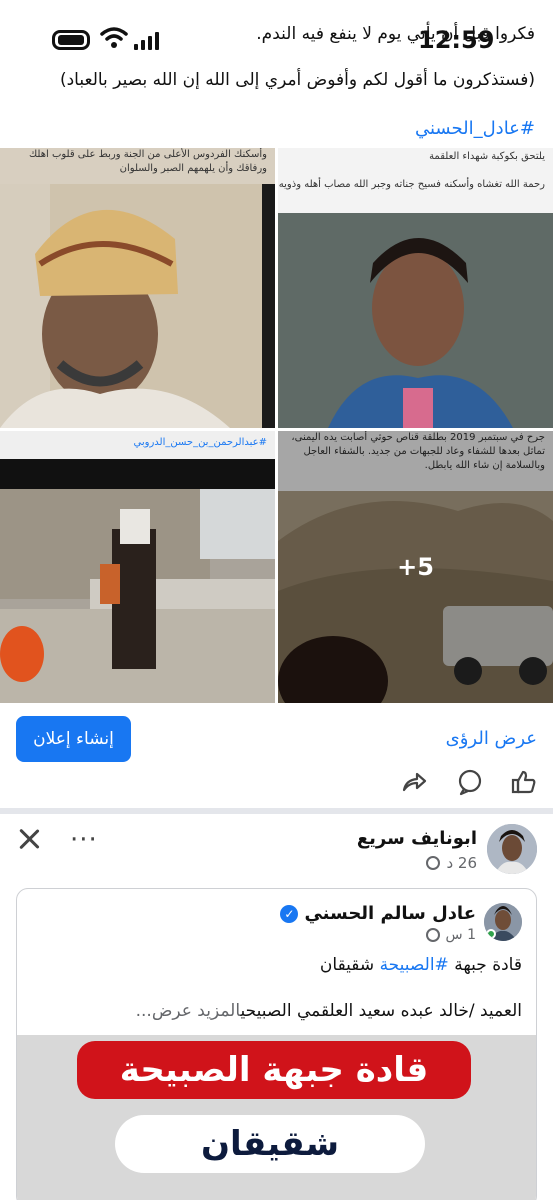  What do you see at coordinates (415, 320) in the screenshot?
I see `photo-2-image` at bounding box center [415, 320].